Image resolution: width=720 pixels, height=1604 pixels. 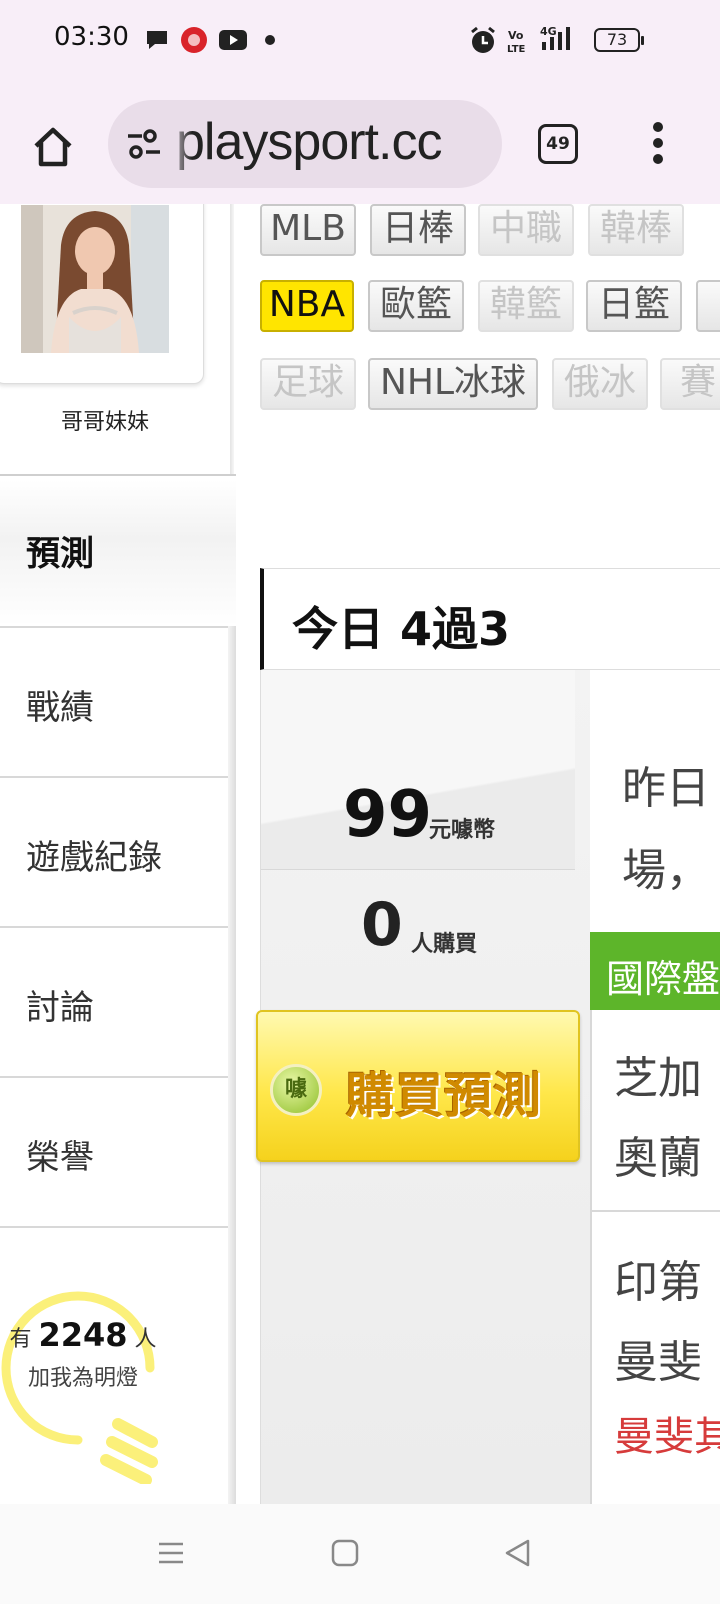 What do you see at coordinates (388, 815) in the screenshot?
I see `price-value: 99` at bounding box center [388, 815].